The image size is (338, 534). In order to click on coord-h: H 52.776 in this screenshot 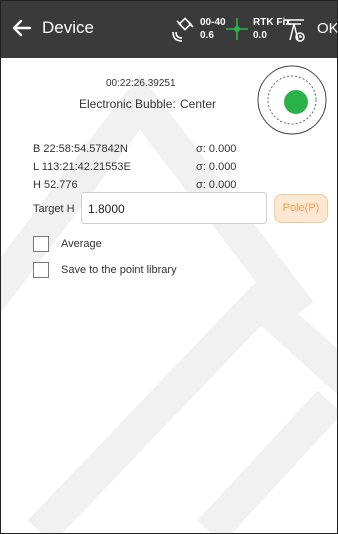, I will do `click(55, 185)`.